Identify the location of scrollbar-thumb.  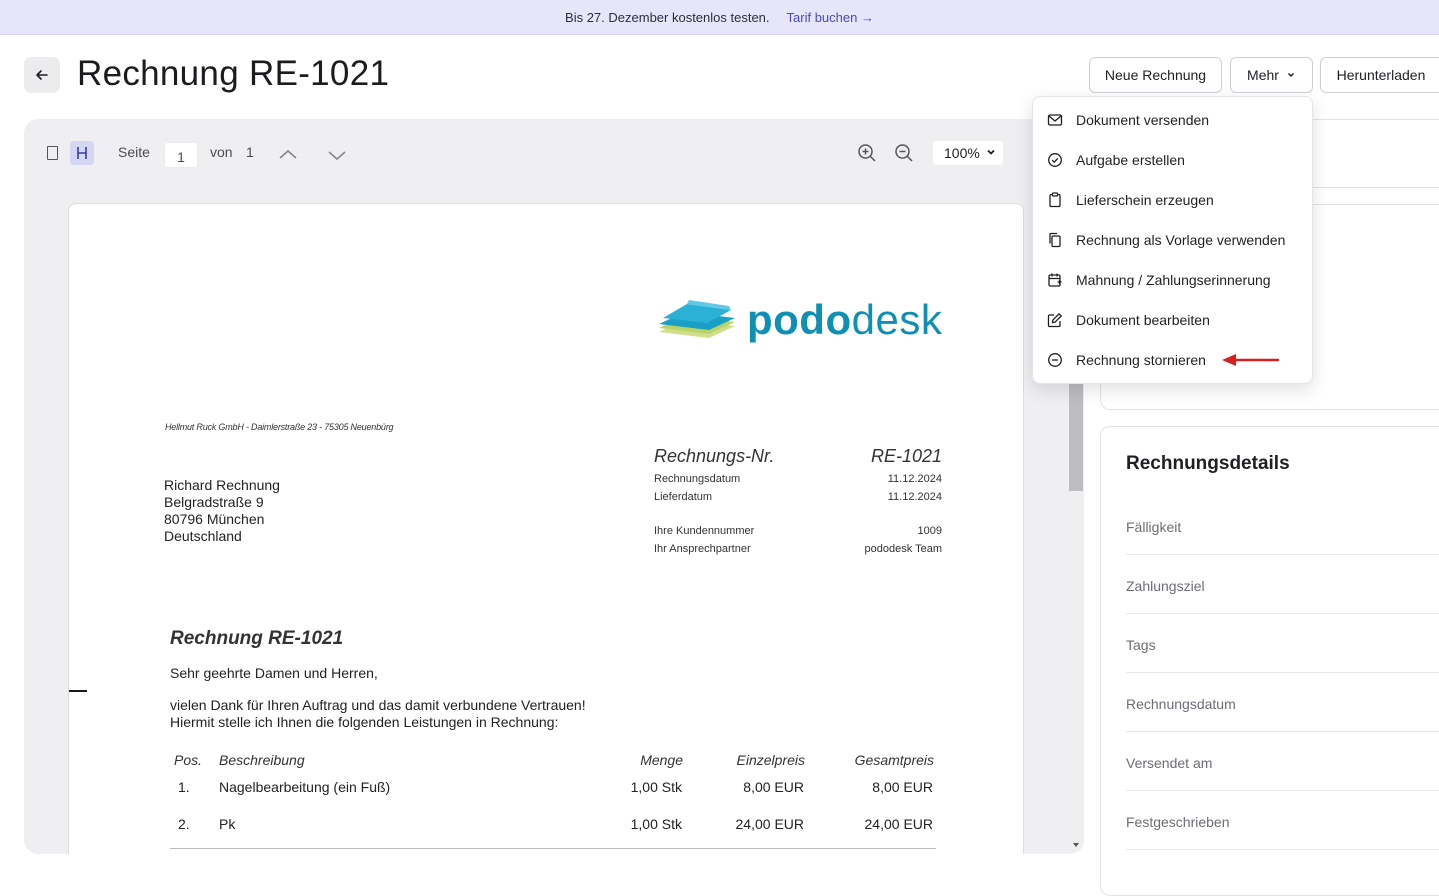
(1076, 435).